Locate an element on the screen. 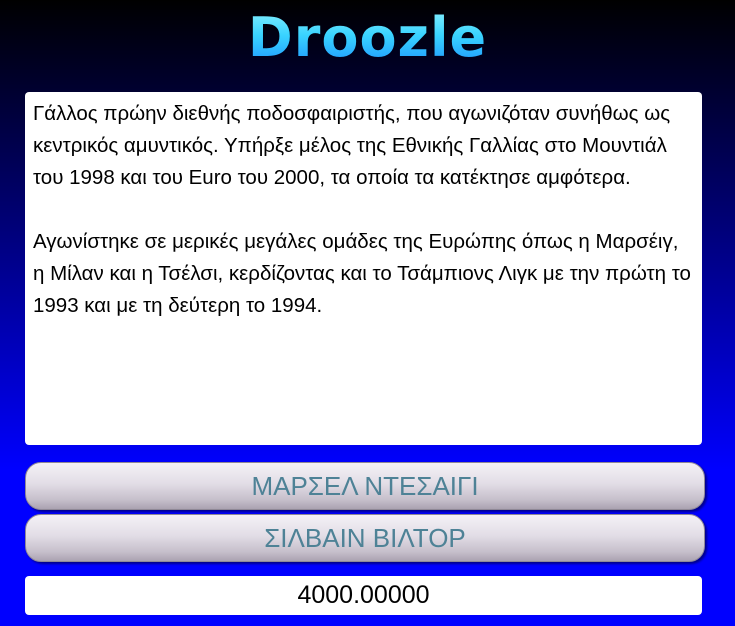  score-display: 4000.00000 is located at coordinates (363, 595).